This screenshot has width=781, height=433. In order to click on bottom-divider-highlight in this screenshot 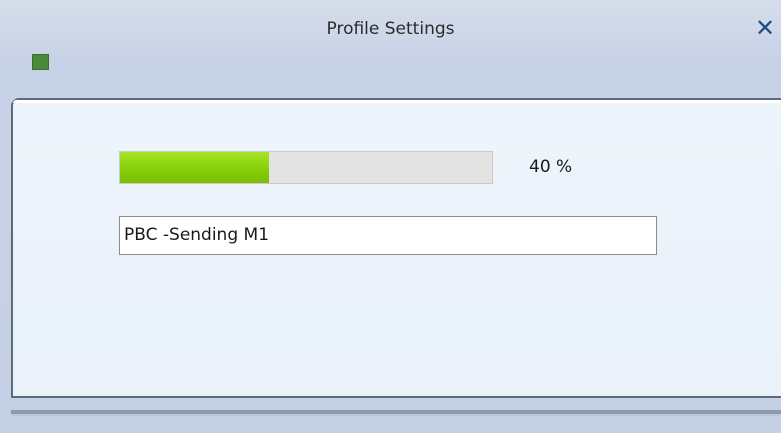, I will do `click(396, 415)`.